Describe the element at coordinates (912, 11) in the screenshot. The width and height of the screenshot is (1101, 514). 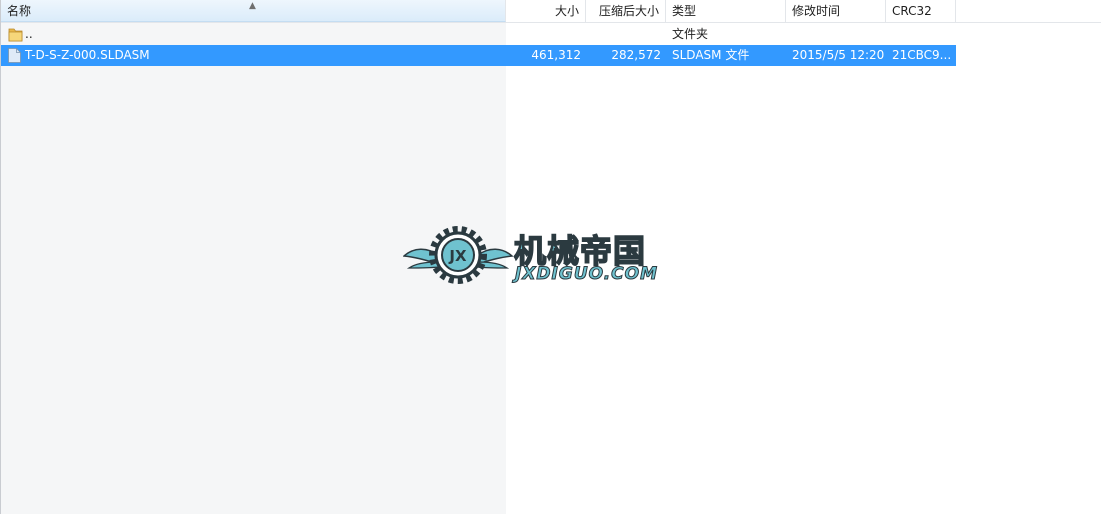
I see `column-header-crc-label: CRC32` at that location.